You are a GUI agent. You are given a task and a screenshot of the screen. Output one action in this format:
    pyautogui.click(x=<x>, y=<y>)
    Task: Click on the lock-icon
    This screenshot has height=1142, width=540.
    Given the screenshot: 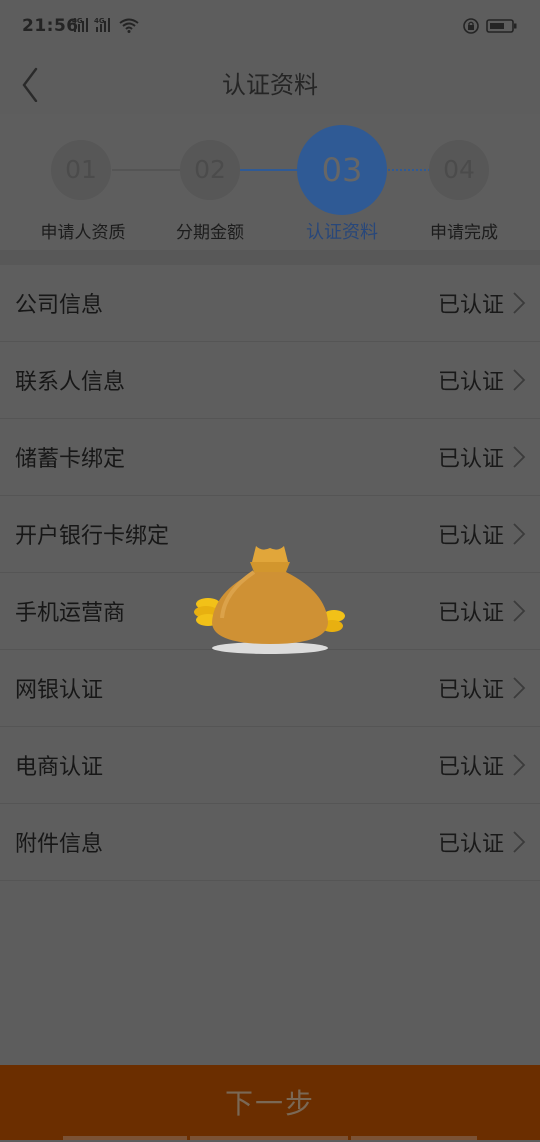 What is the action you would take?
    pyautogui.click(x=471, y=26)
    